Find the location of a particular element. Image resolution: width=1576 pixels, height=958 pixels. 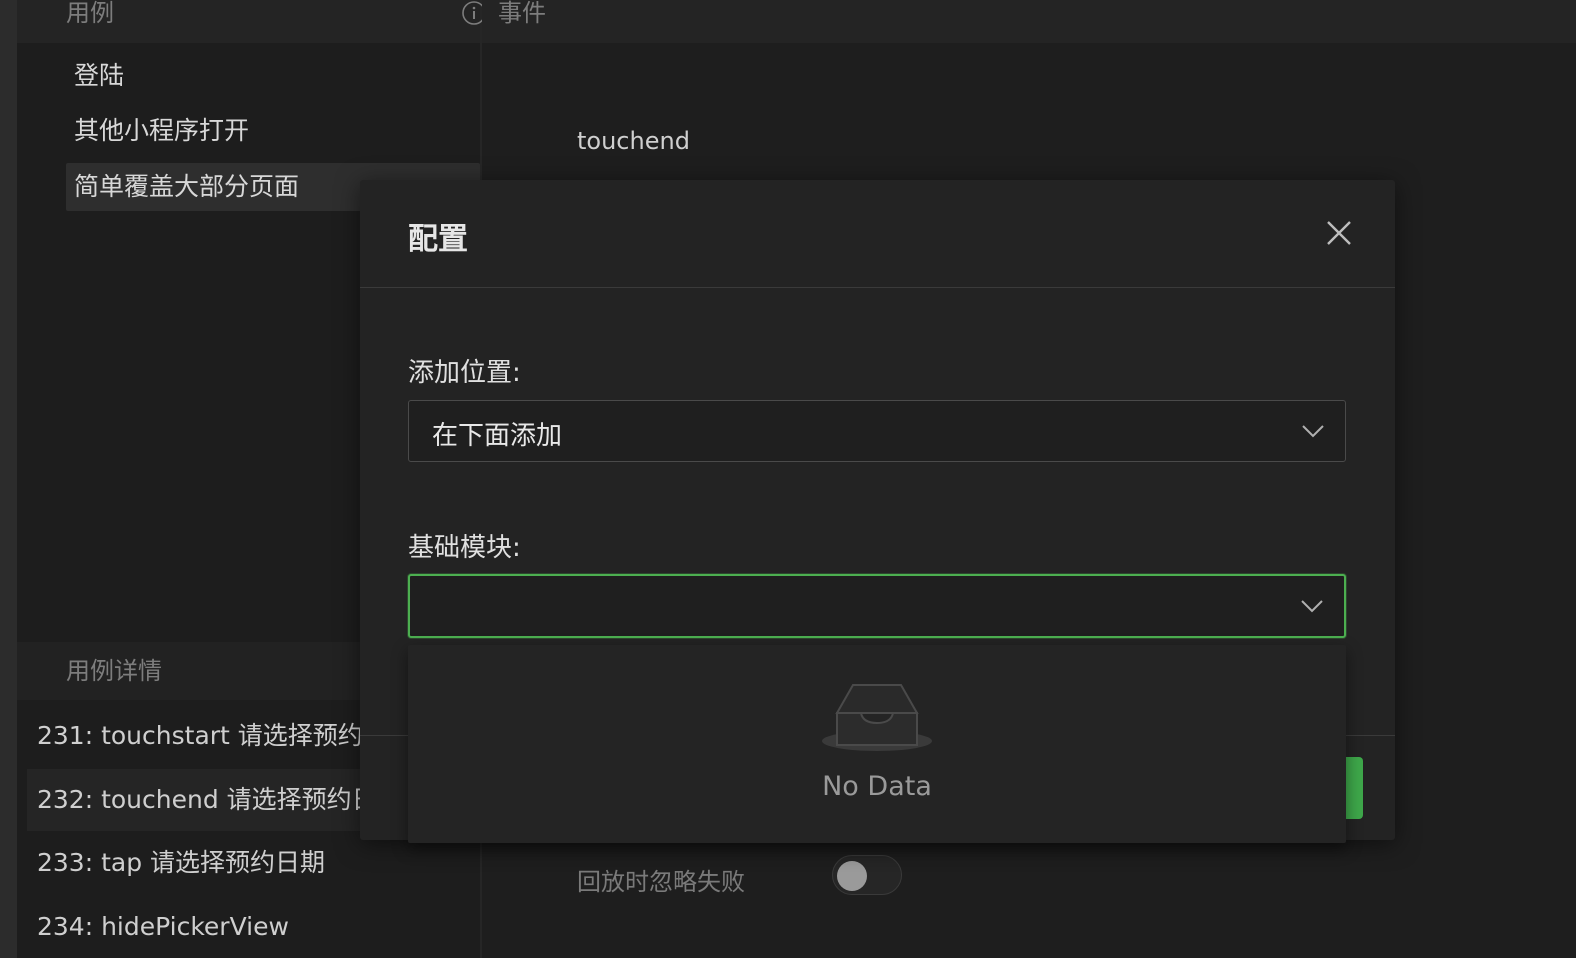

event-name: touchend is located at coordinates (633, 141).